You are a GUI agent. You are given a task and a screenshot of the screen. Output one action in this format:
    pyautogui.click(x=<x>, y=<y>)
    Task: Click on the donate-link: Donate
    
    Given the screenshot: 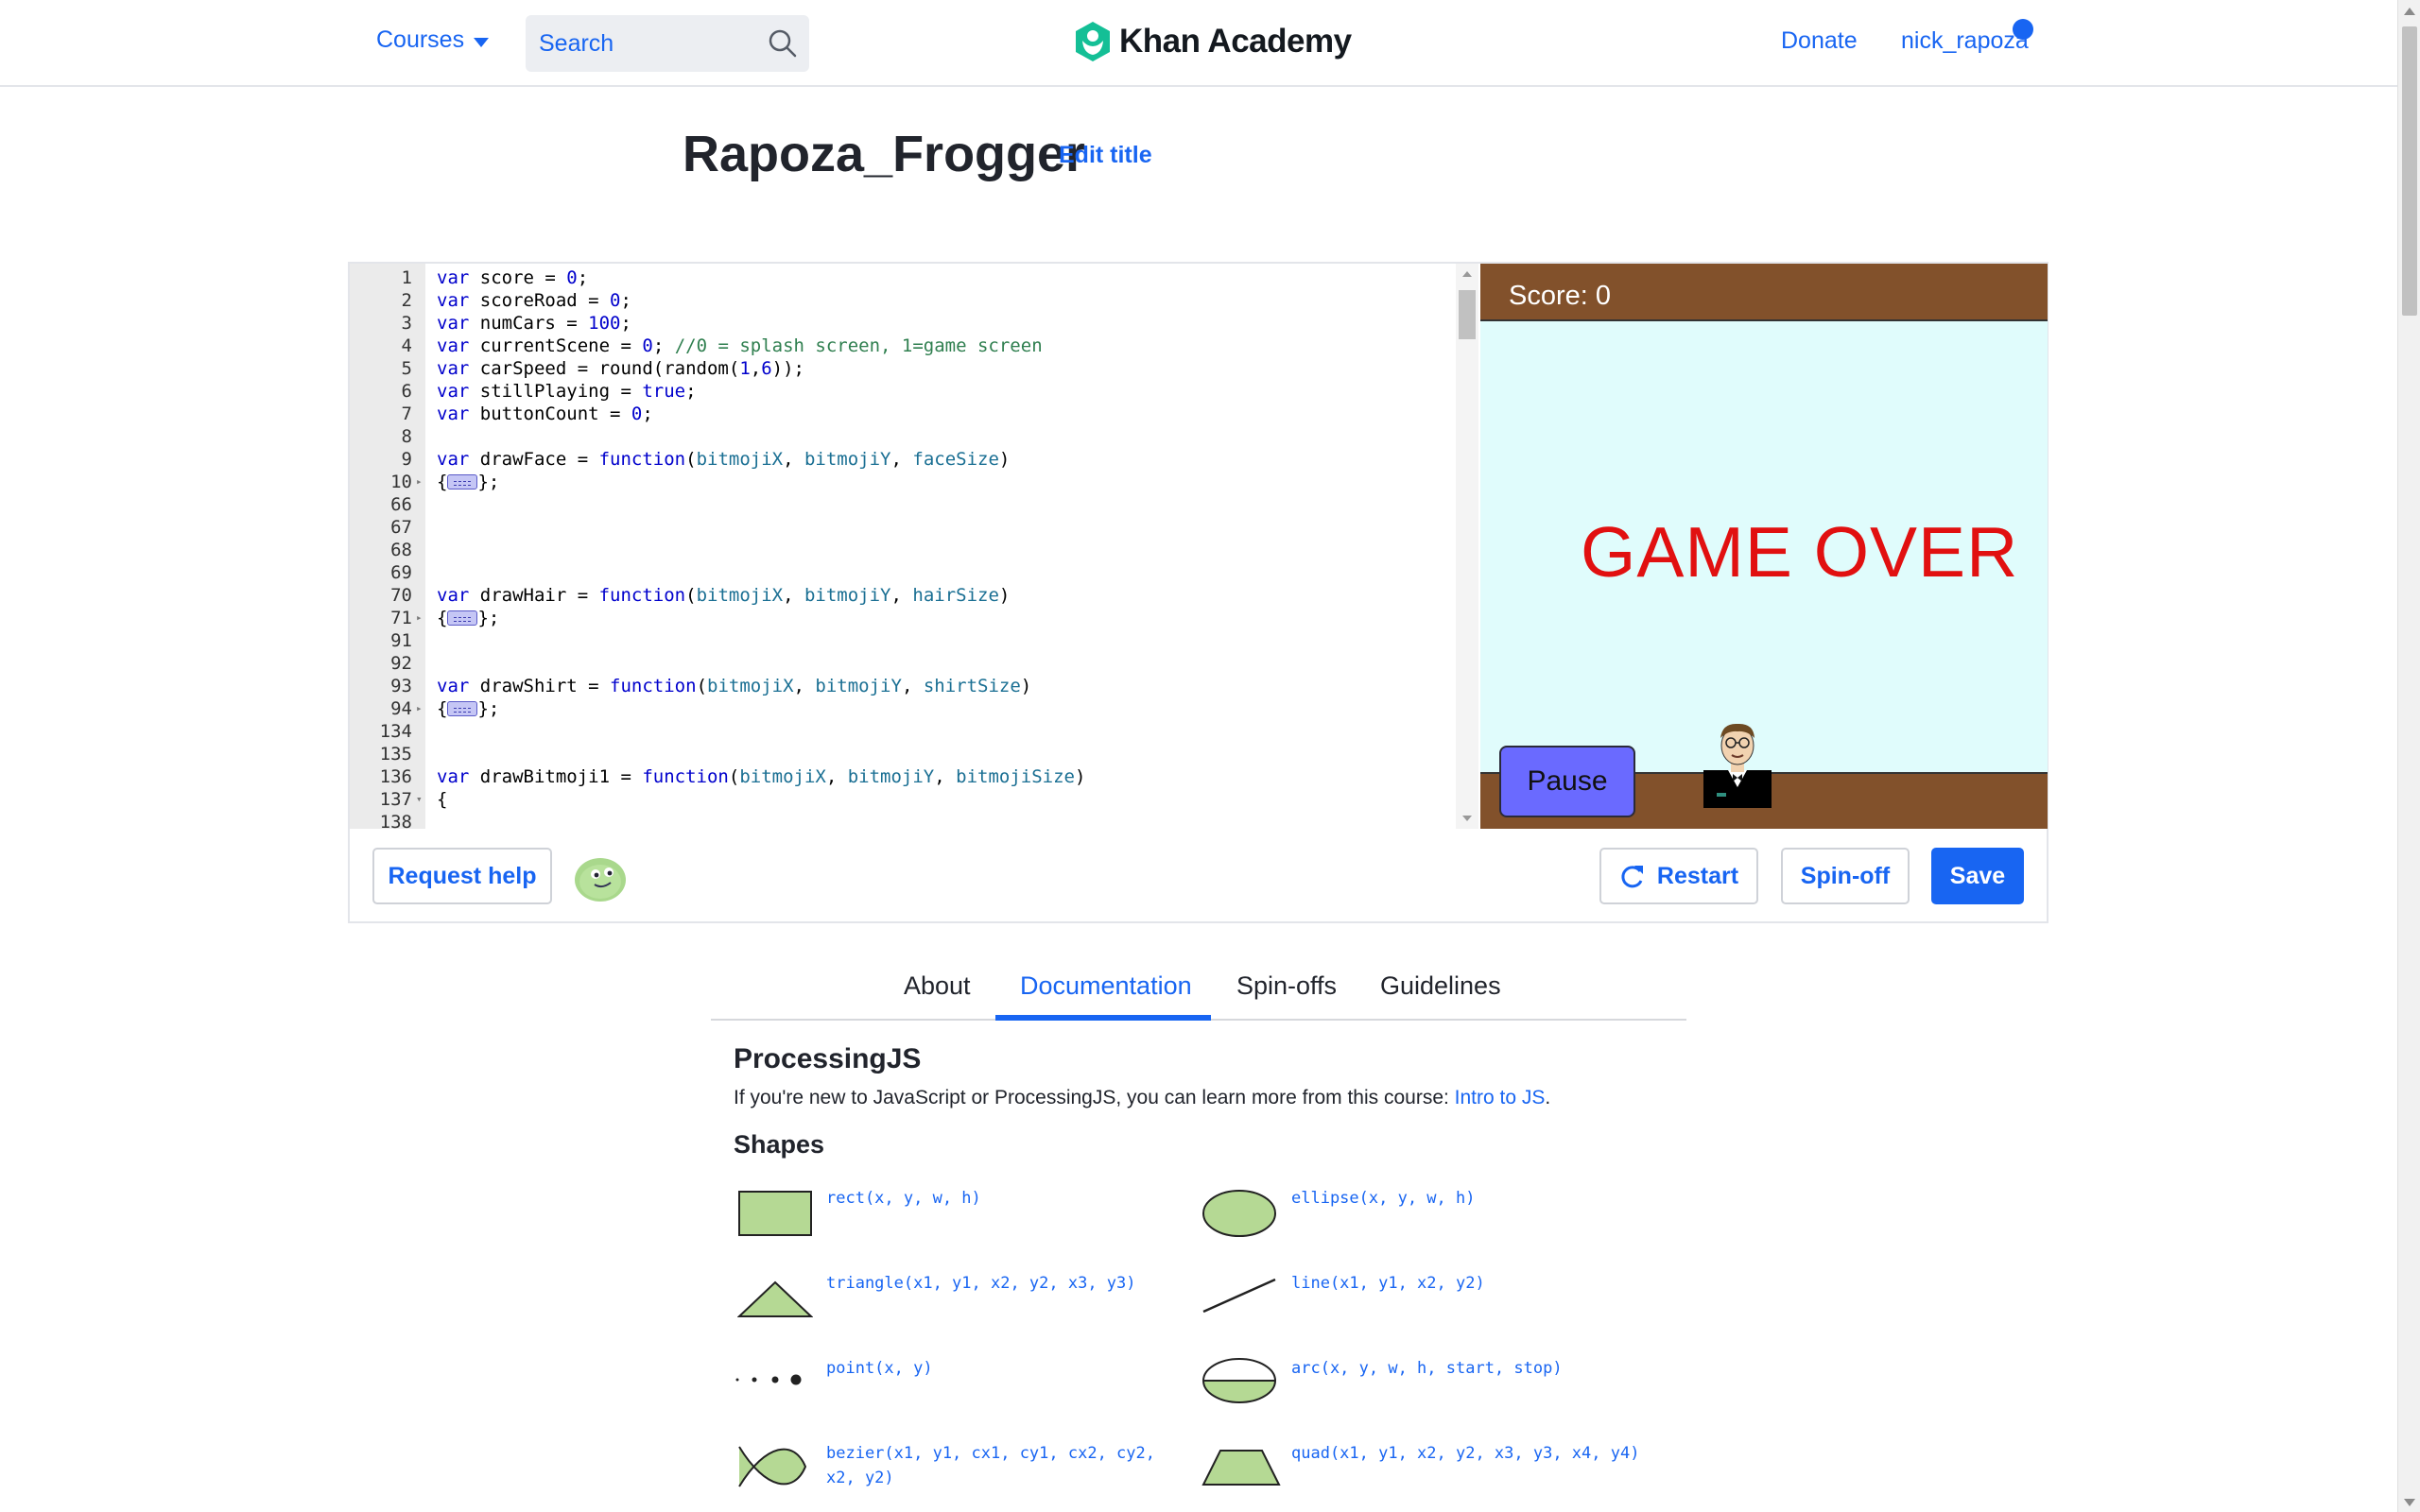 What is the action you would take?
    pyautogui.click(x=1819, y=41)
    